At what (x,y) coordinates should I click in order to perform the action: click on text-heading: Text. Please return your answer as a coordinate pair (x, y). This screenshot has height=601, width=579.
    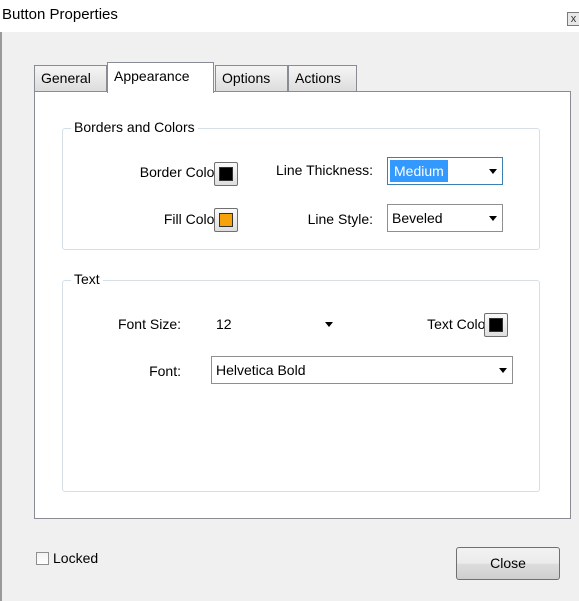
    Looking at the image, I should click on (87, 279).